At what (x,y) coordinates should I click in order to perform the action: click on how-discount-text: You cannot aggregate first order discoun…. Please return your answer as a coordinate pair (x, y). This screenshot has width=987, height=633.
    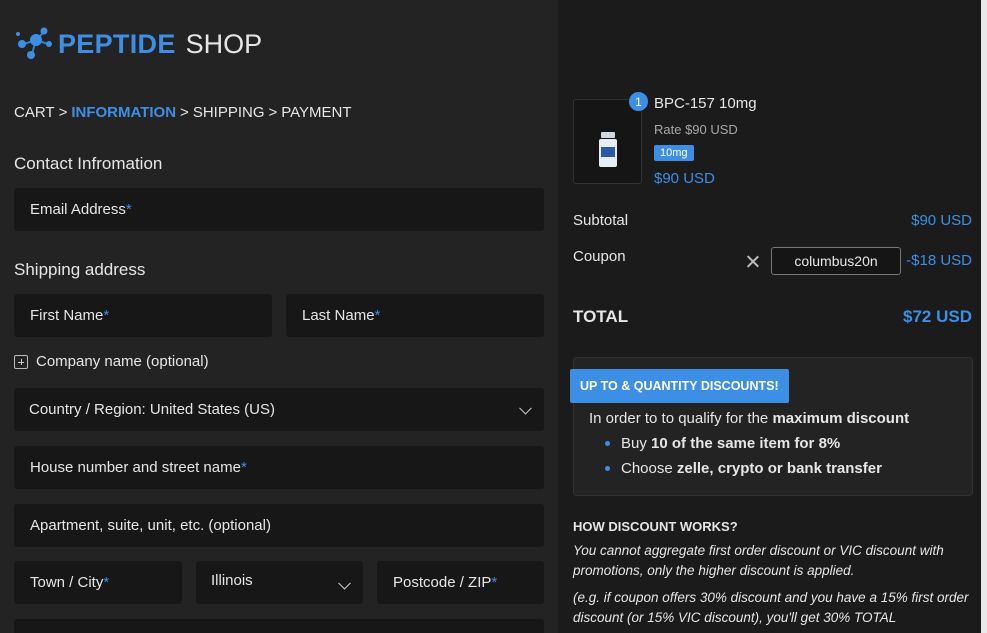
    Looking at the image, I should click on (758, 560).